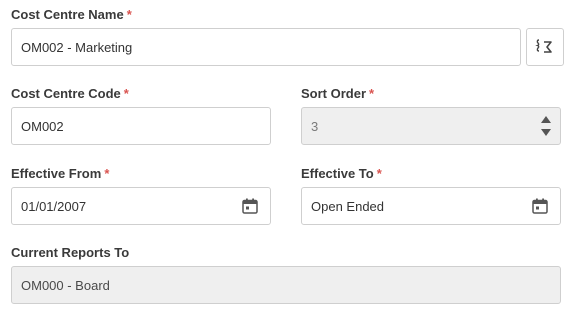 The image size is (571, 315). What do you see at coordinates (67, 14) in the screenshot?
I see `cost-centre-name-label-text: Cost Centre Name` at bounding box center [67, 14].